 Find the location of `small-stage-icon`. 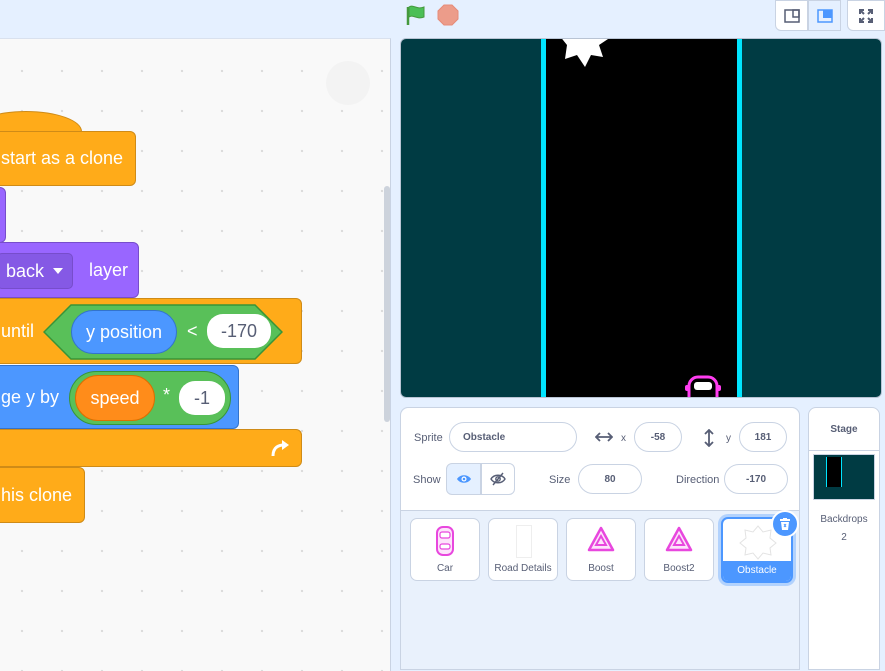

small-stage-icon is located at coordinates (791, 15).